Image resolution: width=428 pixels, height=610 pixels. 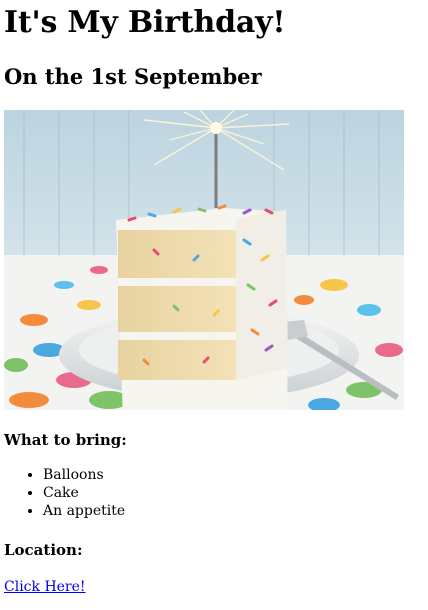 What do you see at coordinates (65, 440) in the screenshot?
I see `bring-heading: What to bring:` at bounding box center [65, 440].